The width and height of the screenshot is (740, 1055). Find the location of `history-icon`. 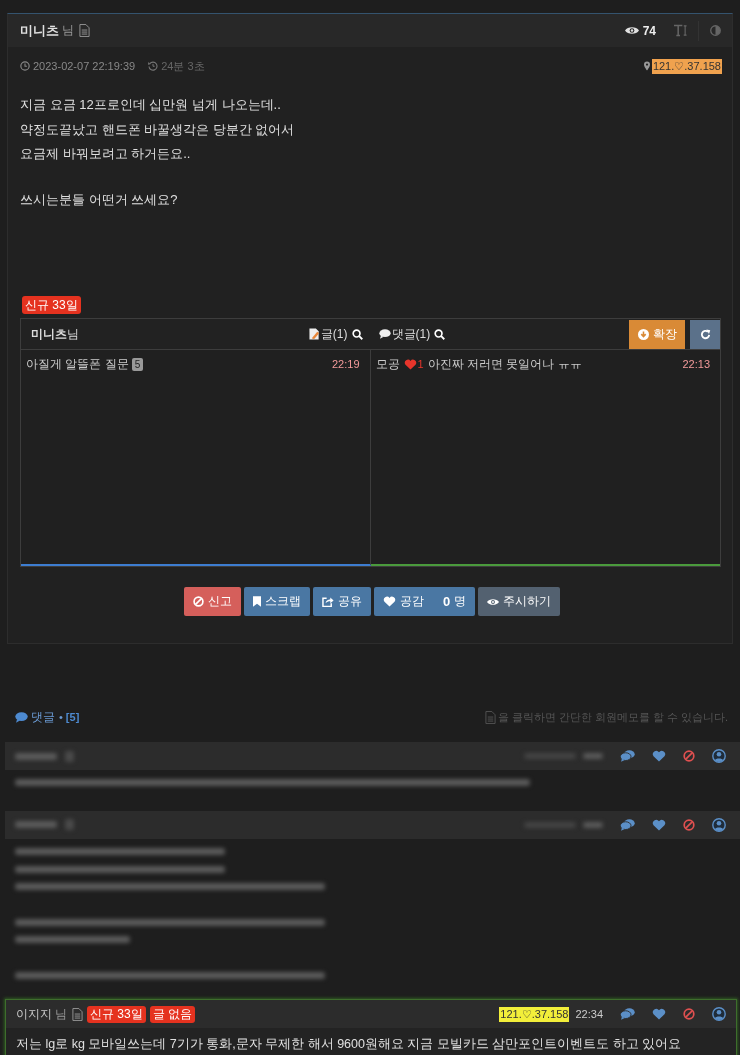

history-icon is located at coordinates (153, 66).